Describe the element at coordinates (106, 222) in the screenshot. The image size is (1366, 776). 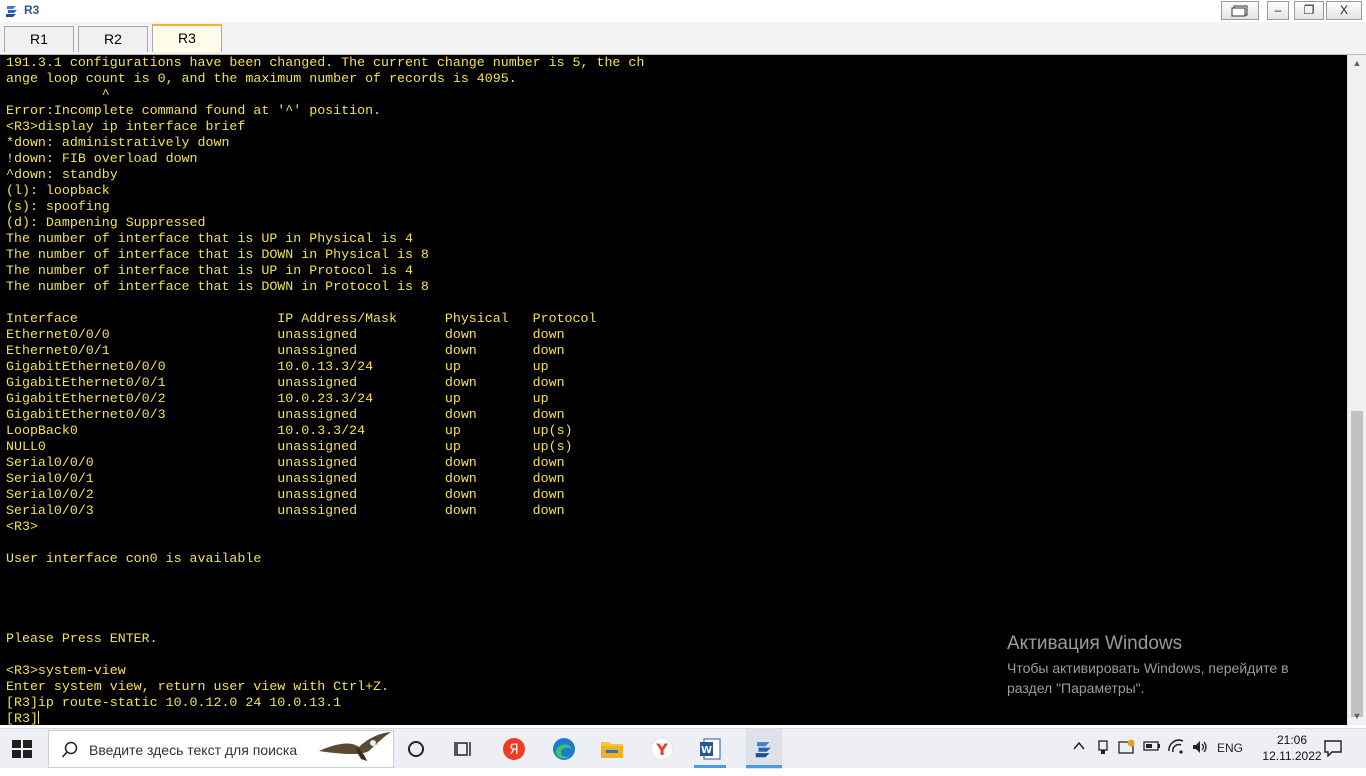
I see `terminal-line: (d): Dampening Suppressed` at that location.